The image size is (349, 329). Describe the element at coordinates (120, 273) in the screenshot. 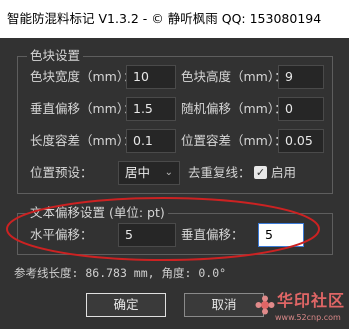

I see `reference-line-info: 参考线长度: 86.783 mm, 角度: 0.0°` at that location.